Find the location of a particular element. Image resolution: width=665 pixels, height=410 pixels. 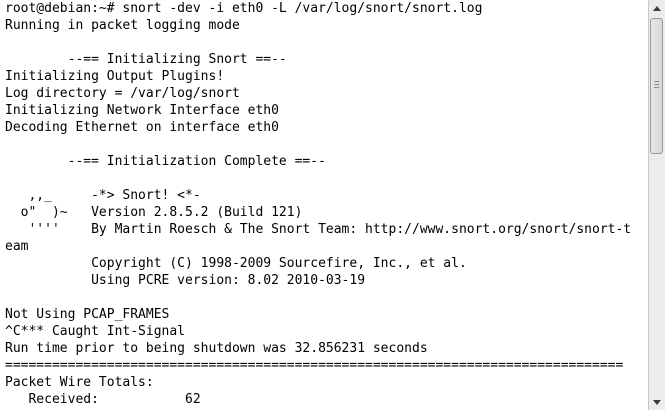

terminal-line: --== Initializing Snort ==-- is located at coordinates (146, 59).